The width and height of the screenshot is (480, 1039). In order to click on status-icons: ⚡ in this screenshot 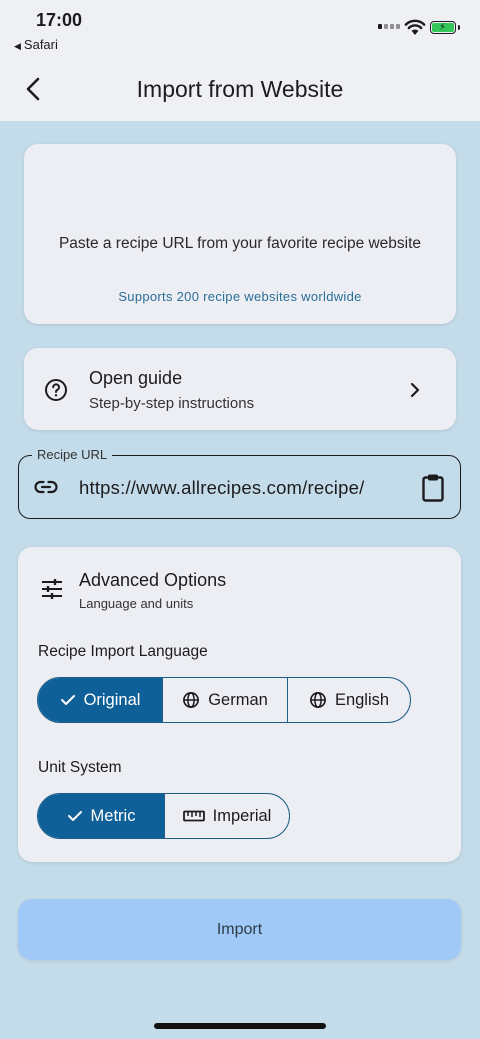, I will do `click(421, 28)`.